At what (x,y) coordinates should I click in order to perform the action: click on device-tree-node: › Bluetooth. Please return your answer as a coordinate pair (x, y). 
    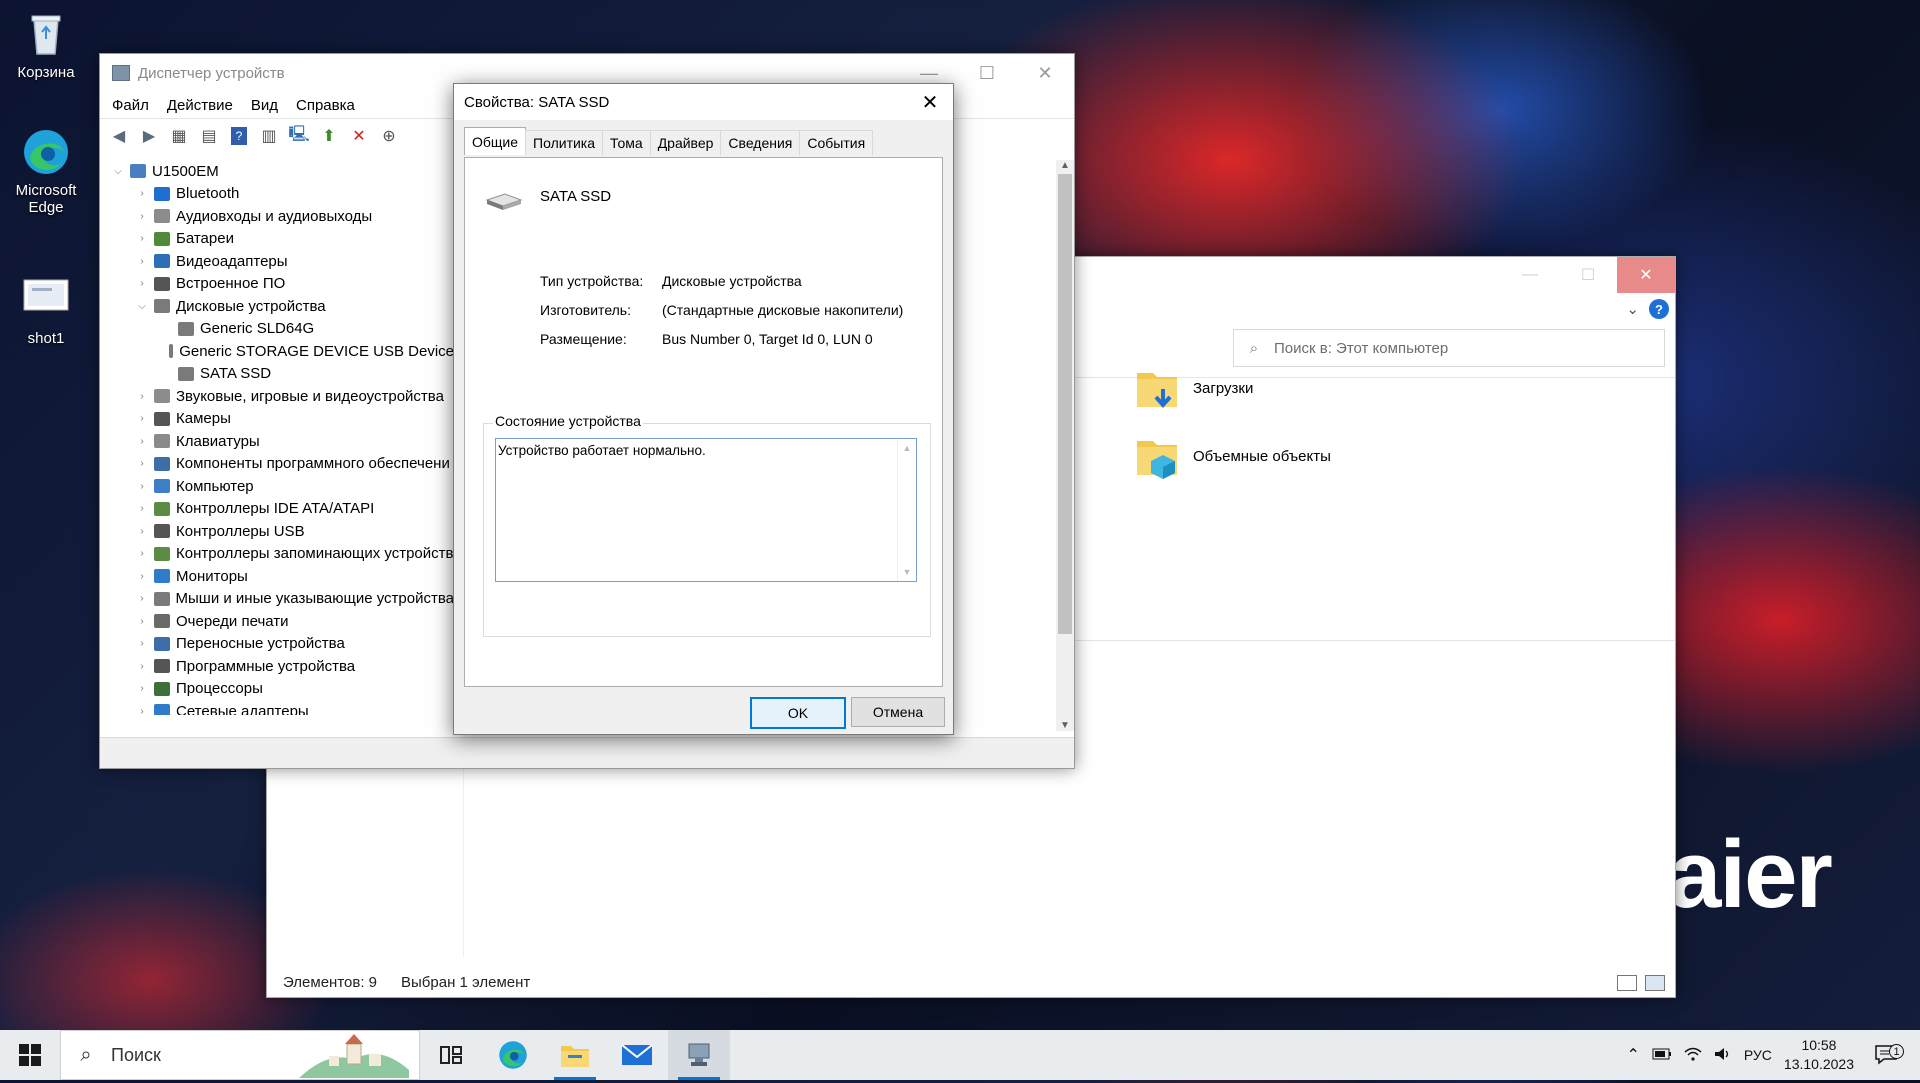
    Looking at the image, I should click on (277, 194).